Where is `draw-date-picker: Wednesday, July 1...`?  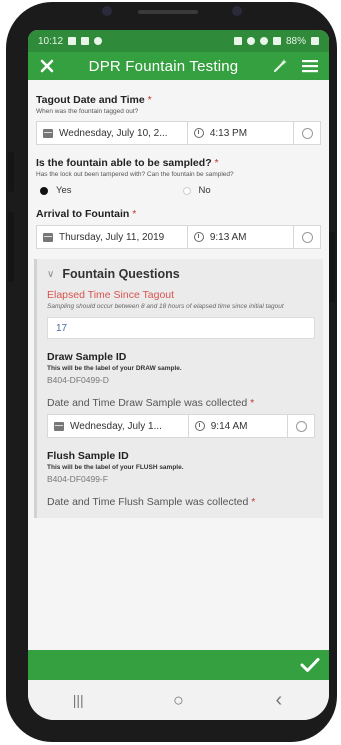
draw-date-picker: Wednesday, July 1... is located at coordinates (118, 426).